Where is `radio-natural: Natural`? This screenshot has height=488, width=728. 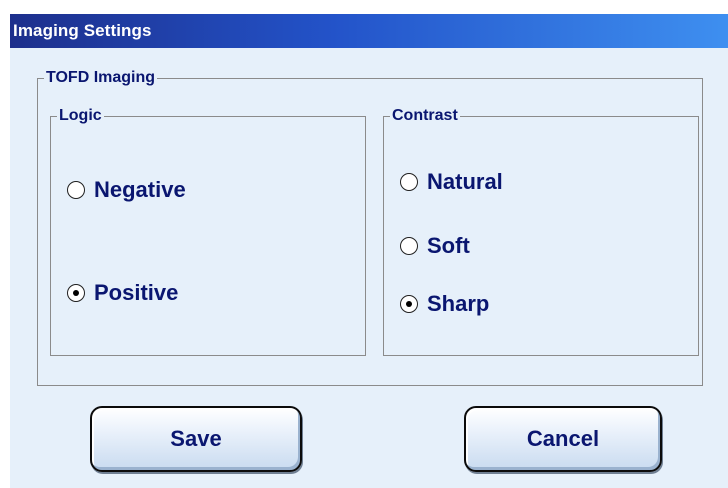
radio-natural: Natural is located at coordinates (451, 182).